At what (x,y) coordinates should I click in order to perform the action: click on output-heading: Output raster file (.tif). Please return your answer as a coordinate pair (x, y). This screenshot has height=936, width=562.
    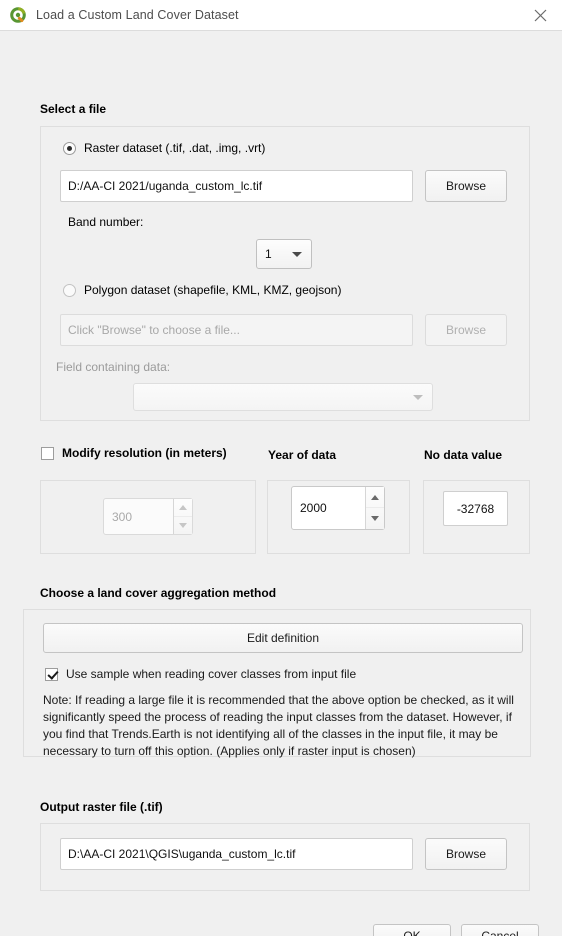
    Looking at the image, I should click on (101, 807).